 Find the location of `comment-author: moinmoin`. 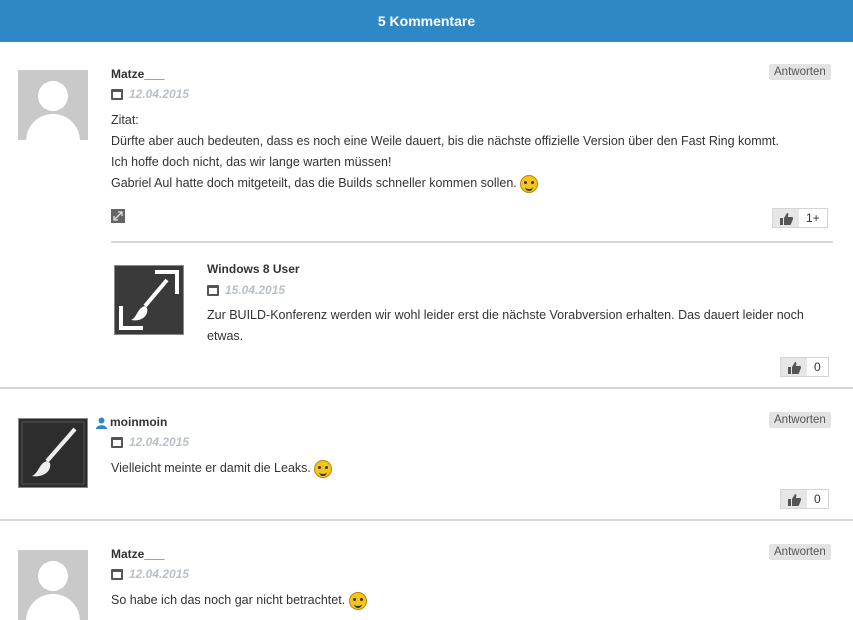

comment-author: moinmoin is located at coordinates (138, 422).